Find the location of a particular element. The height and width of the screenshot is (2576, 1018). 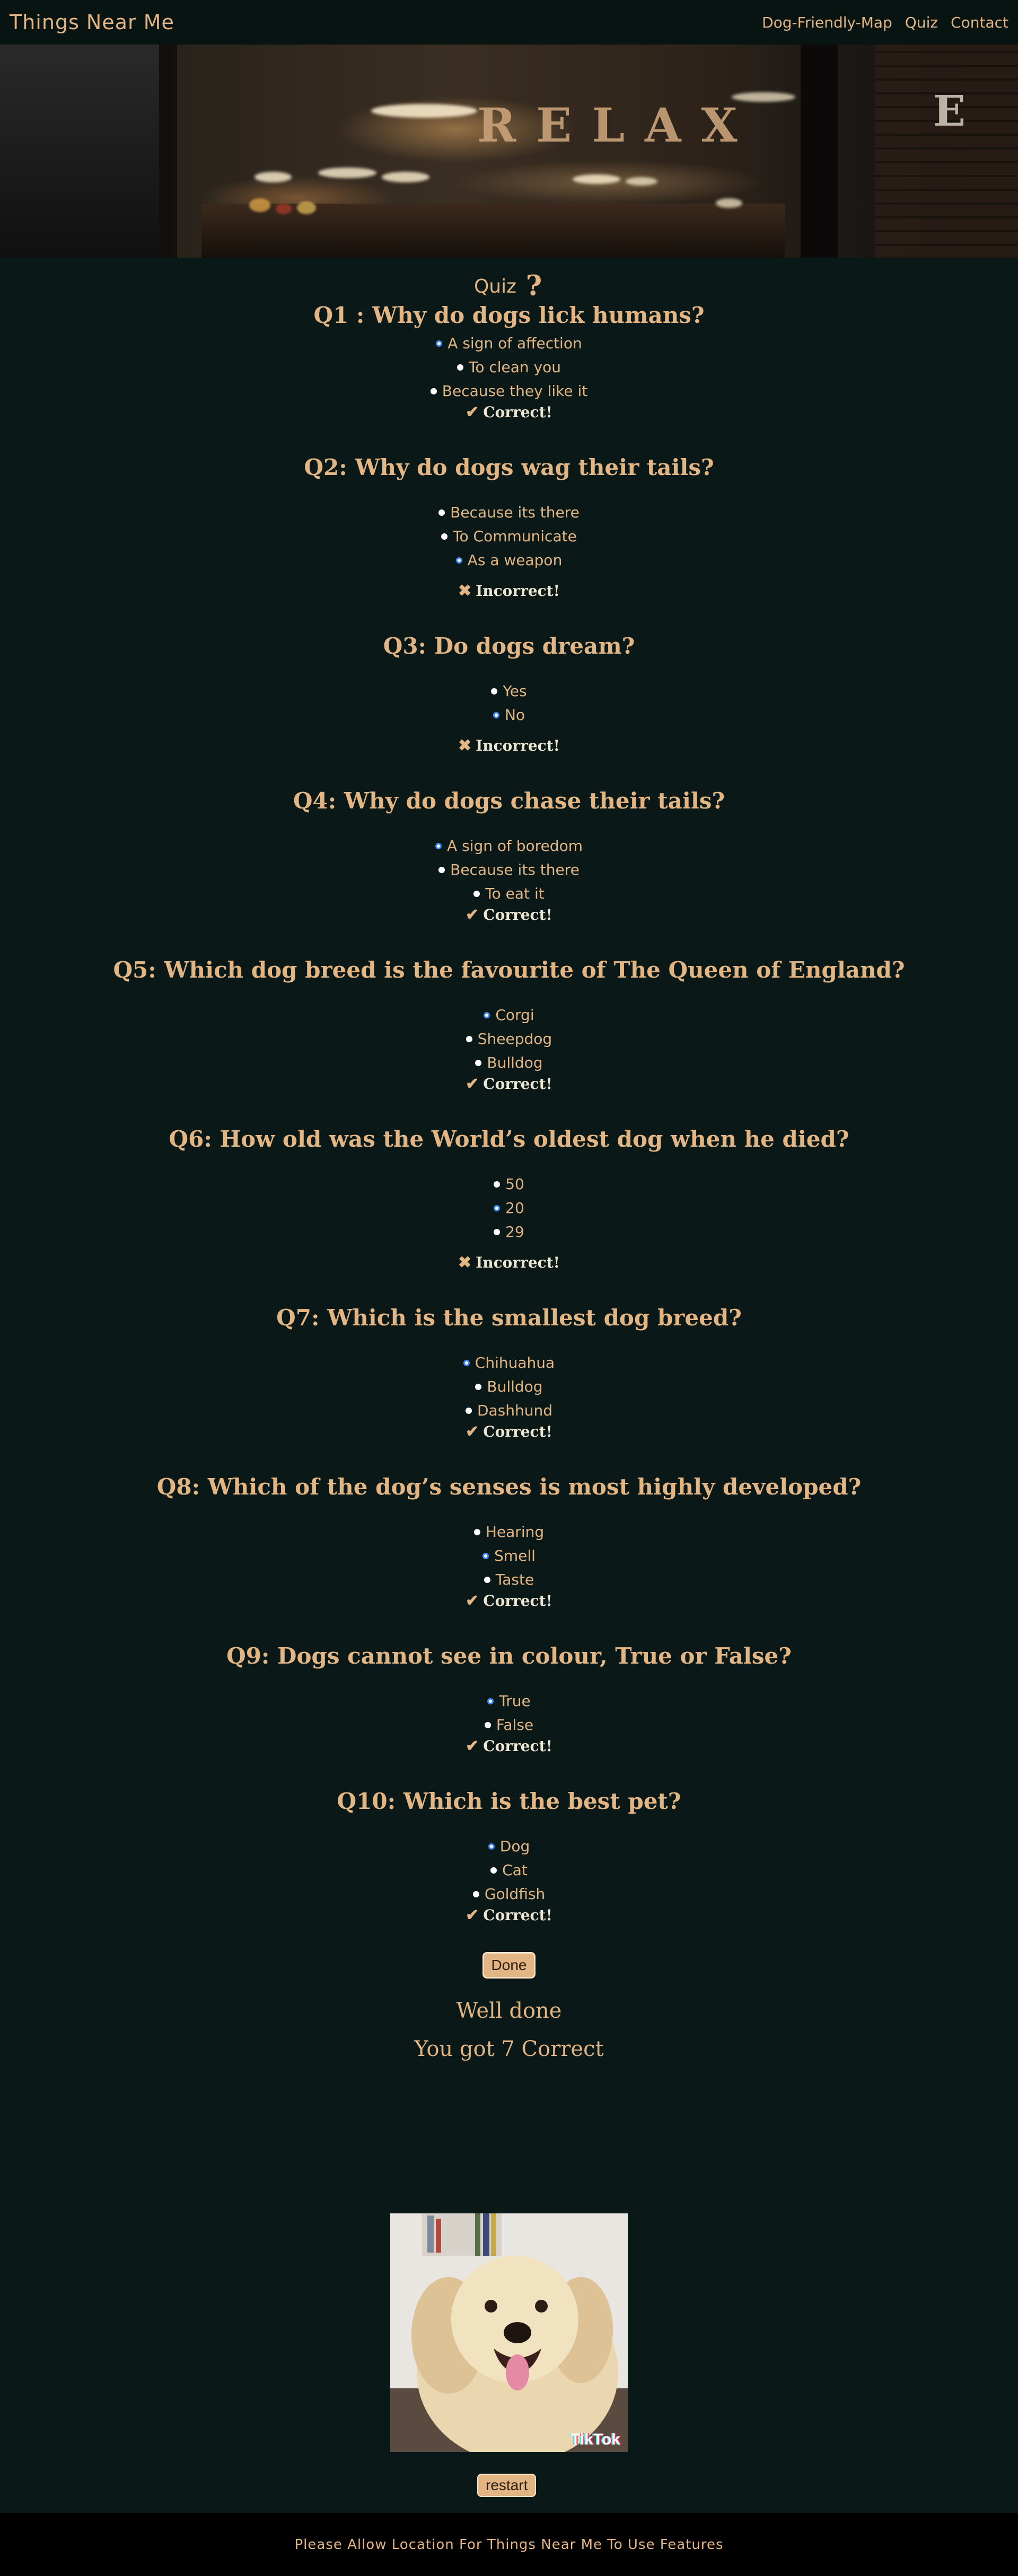

restart-button: restart is located at coordinates (507, 2485).